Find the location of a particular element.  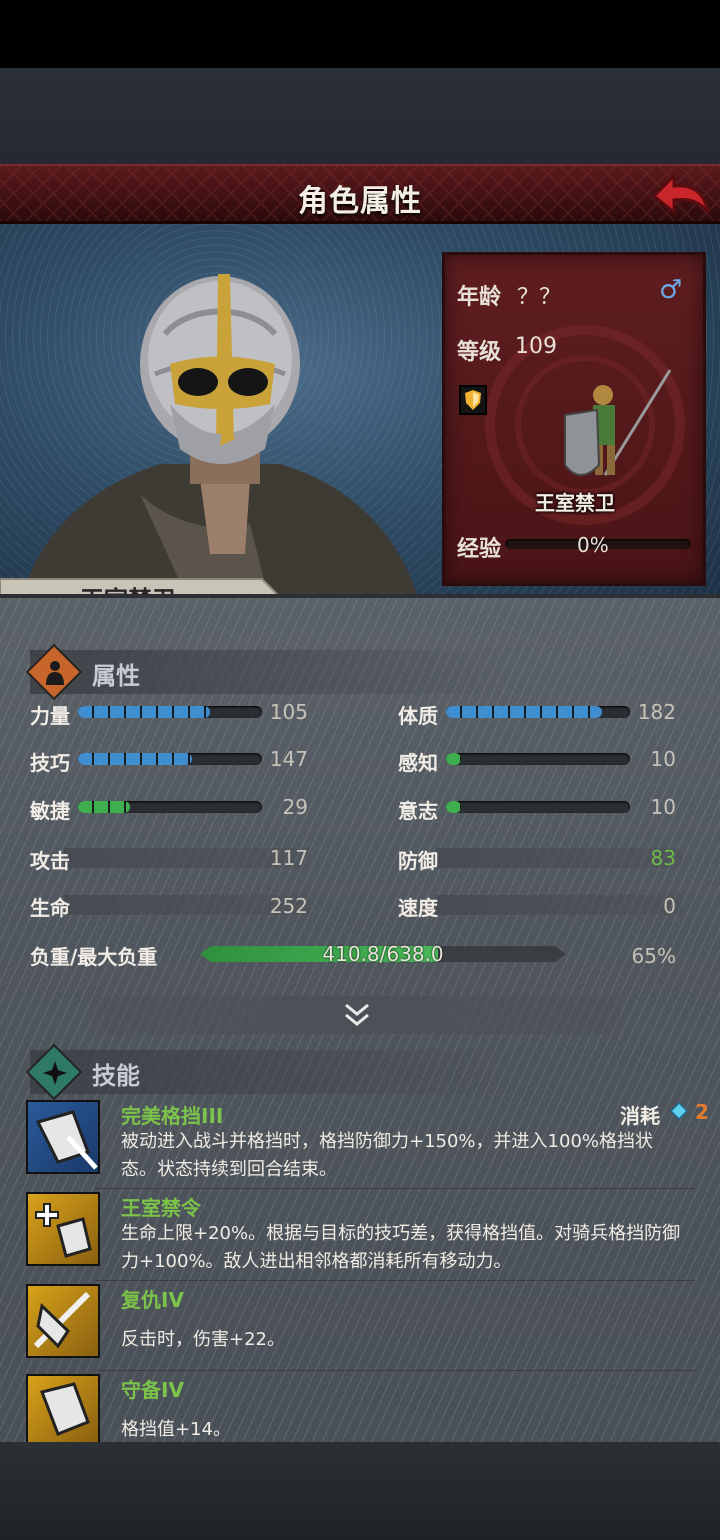

skills-title: 技能 is located at coordinates (116, 1076).